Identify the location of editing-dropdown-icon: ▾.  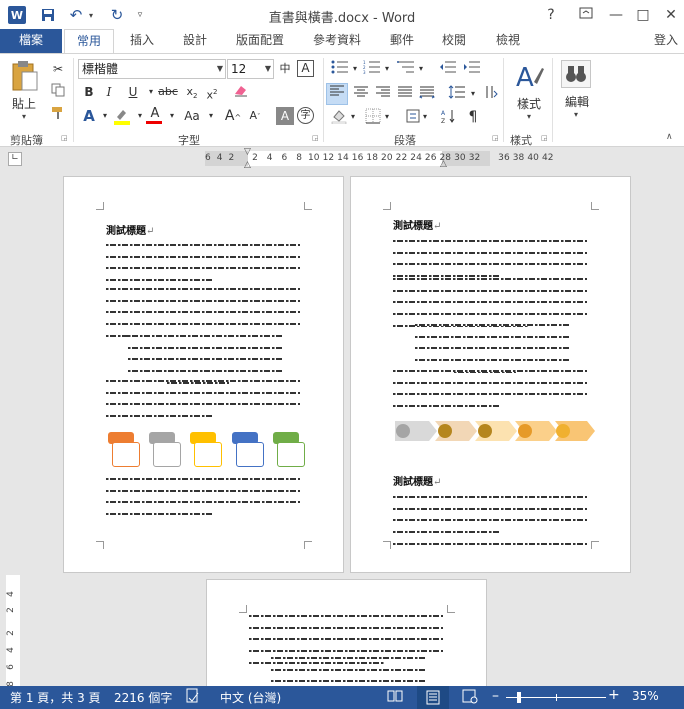
(576, 114).